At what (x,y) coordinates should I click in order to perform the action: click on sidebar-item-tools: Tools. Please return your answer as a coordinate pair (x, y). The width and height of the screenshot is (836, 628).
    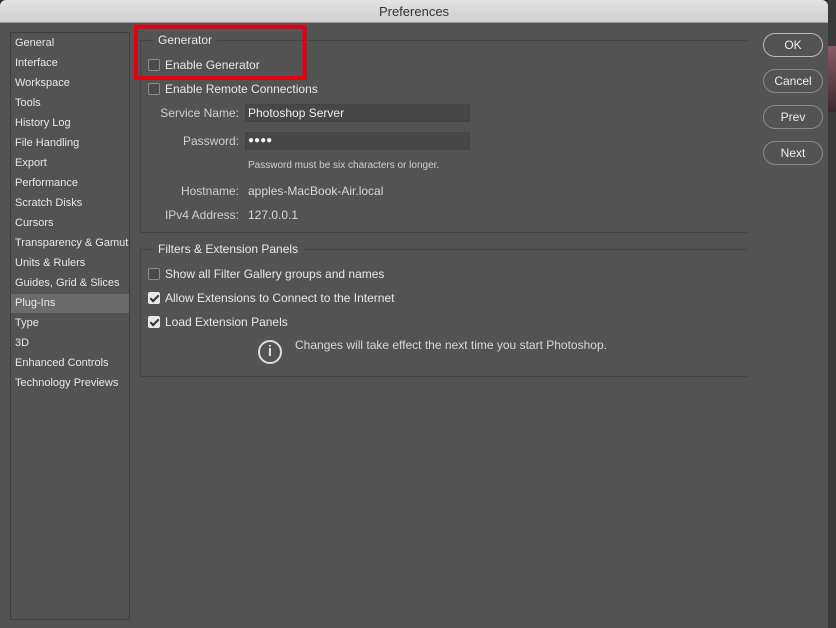
    Looking at the image, I should click on (70, 103).